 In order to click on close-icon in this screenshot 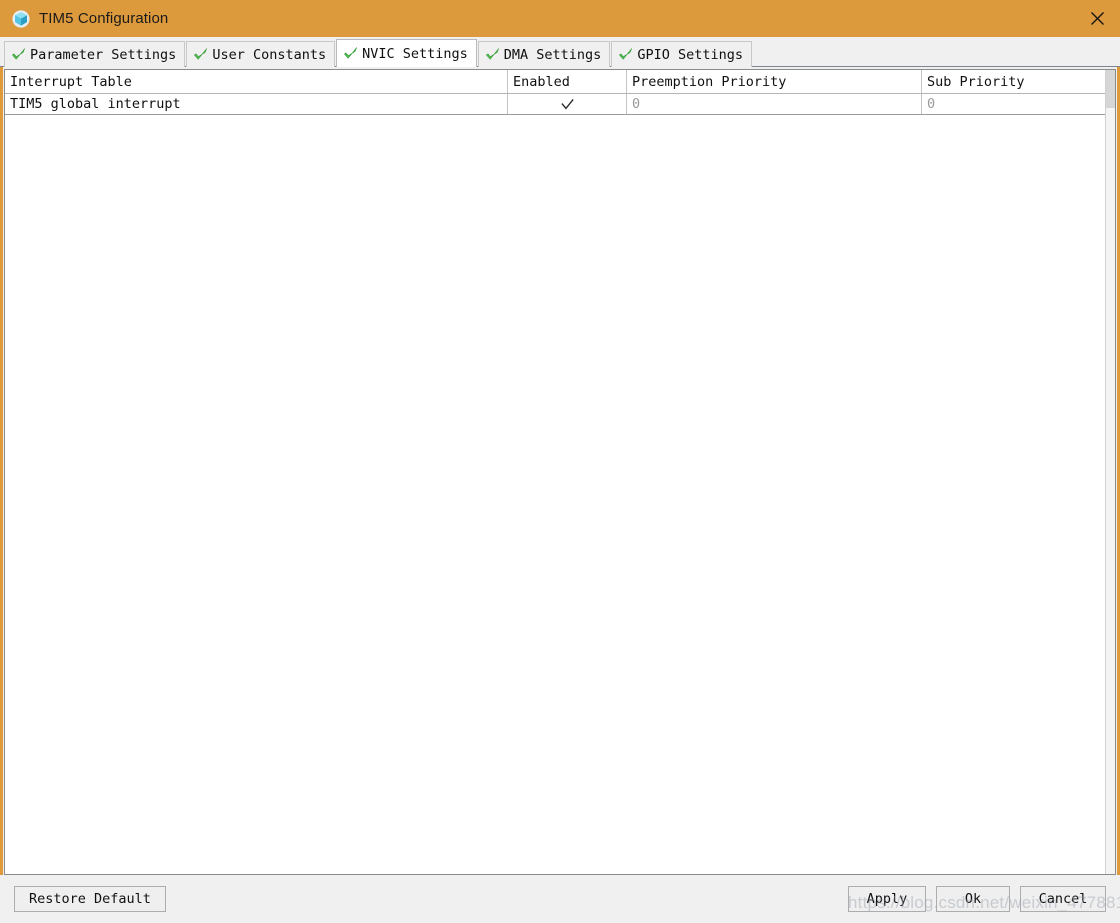, I will do `click(1097, 18)`.